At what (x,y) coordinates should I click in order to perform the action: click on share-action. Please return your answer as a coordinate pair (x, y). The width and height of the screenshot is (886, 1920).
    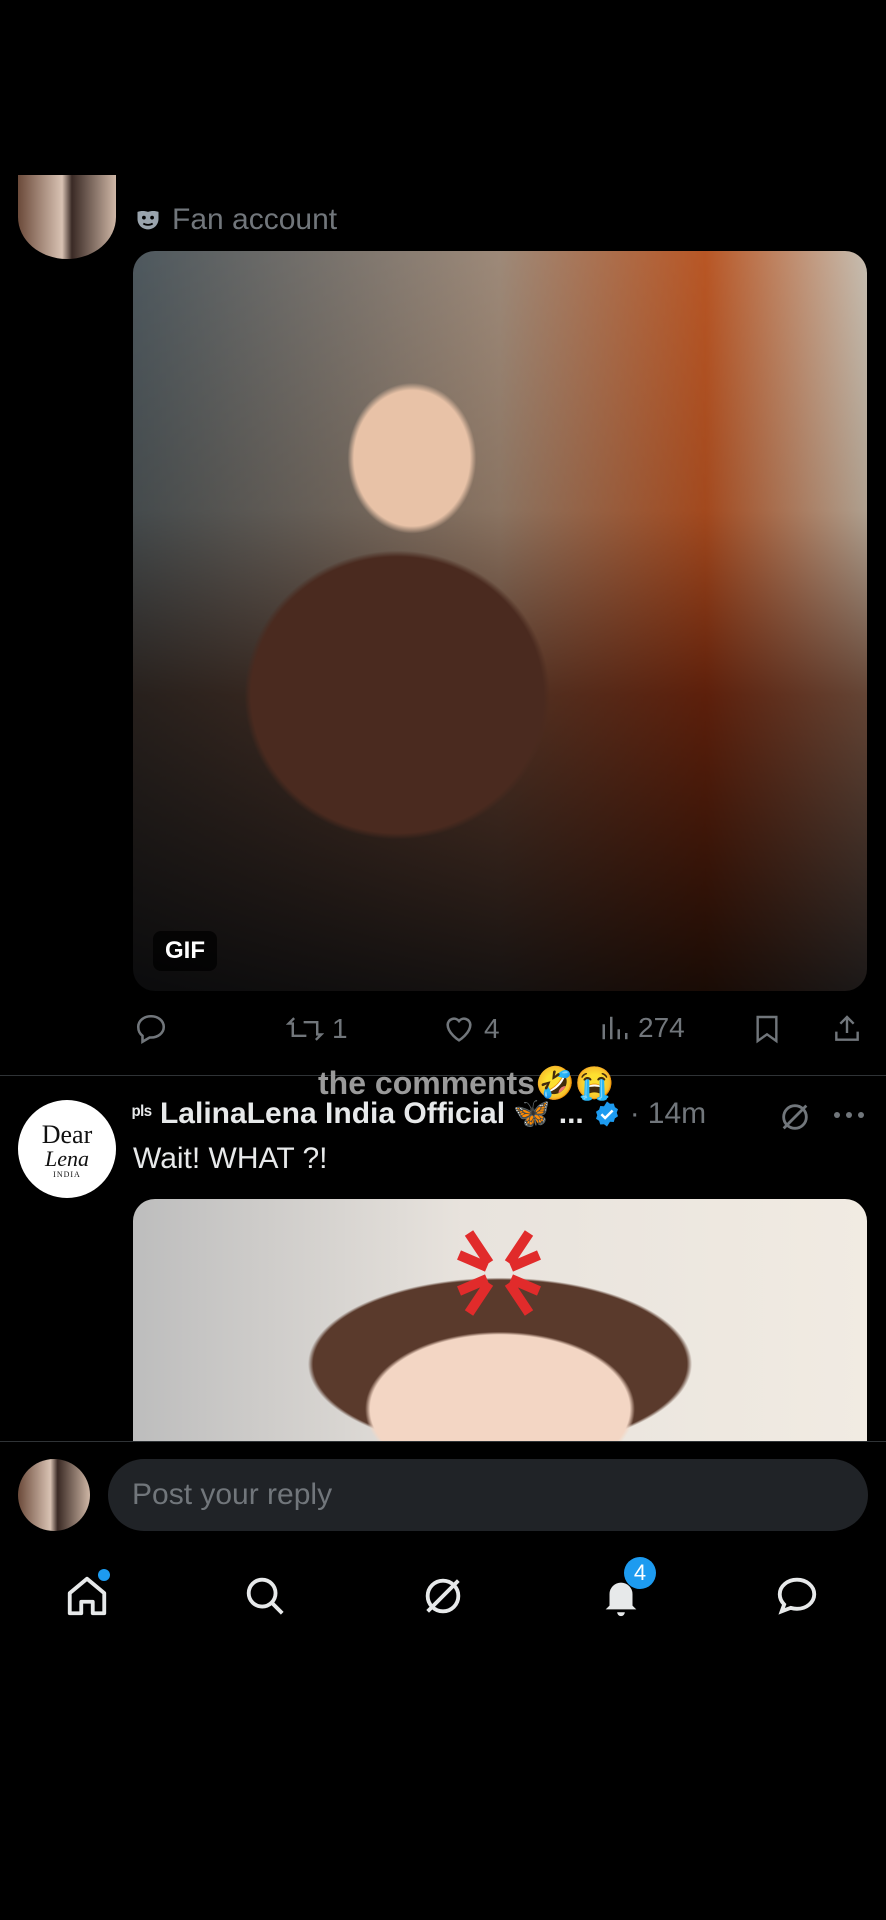
    Looking at the image, I should click on (847, 1029).